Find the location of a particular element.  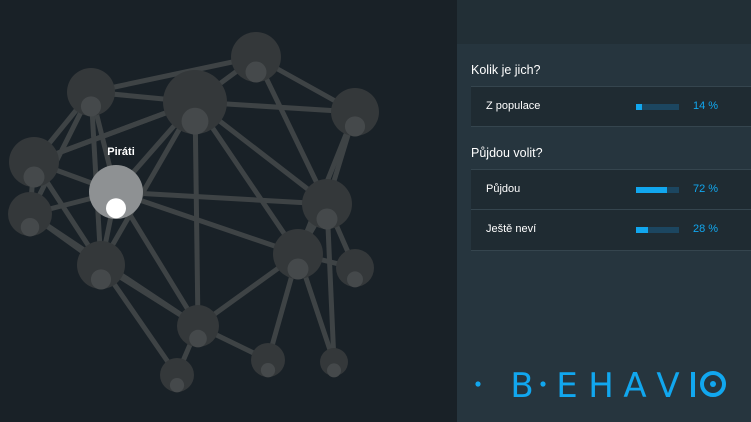

highlighted-node-label: Piráti is located at coordinates (121, 152).